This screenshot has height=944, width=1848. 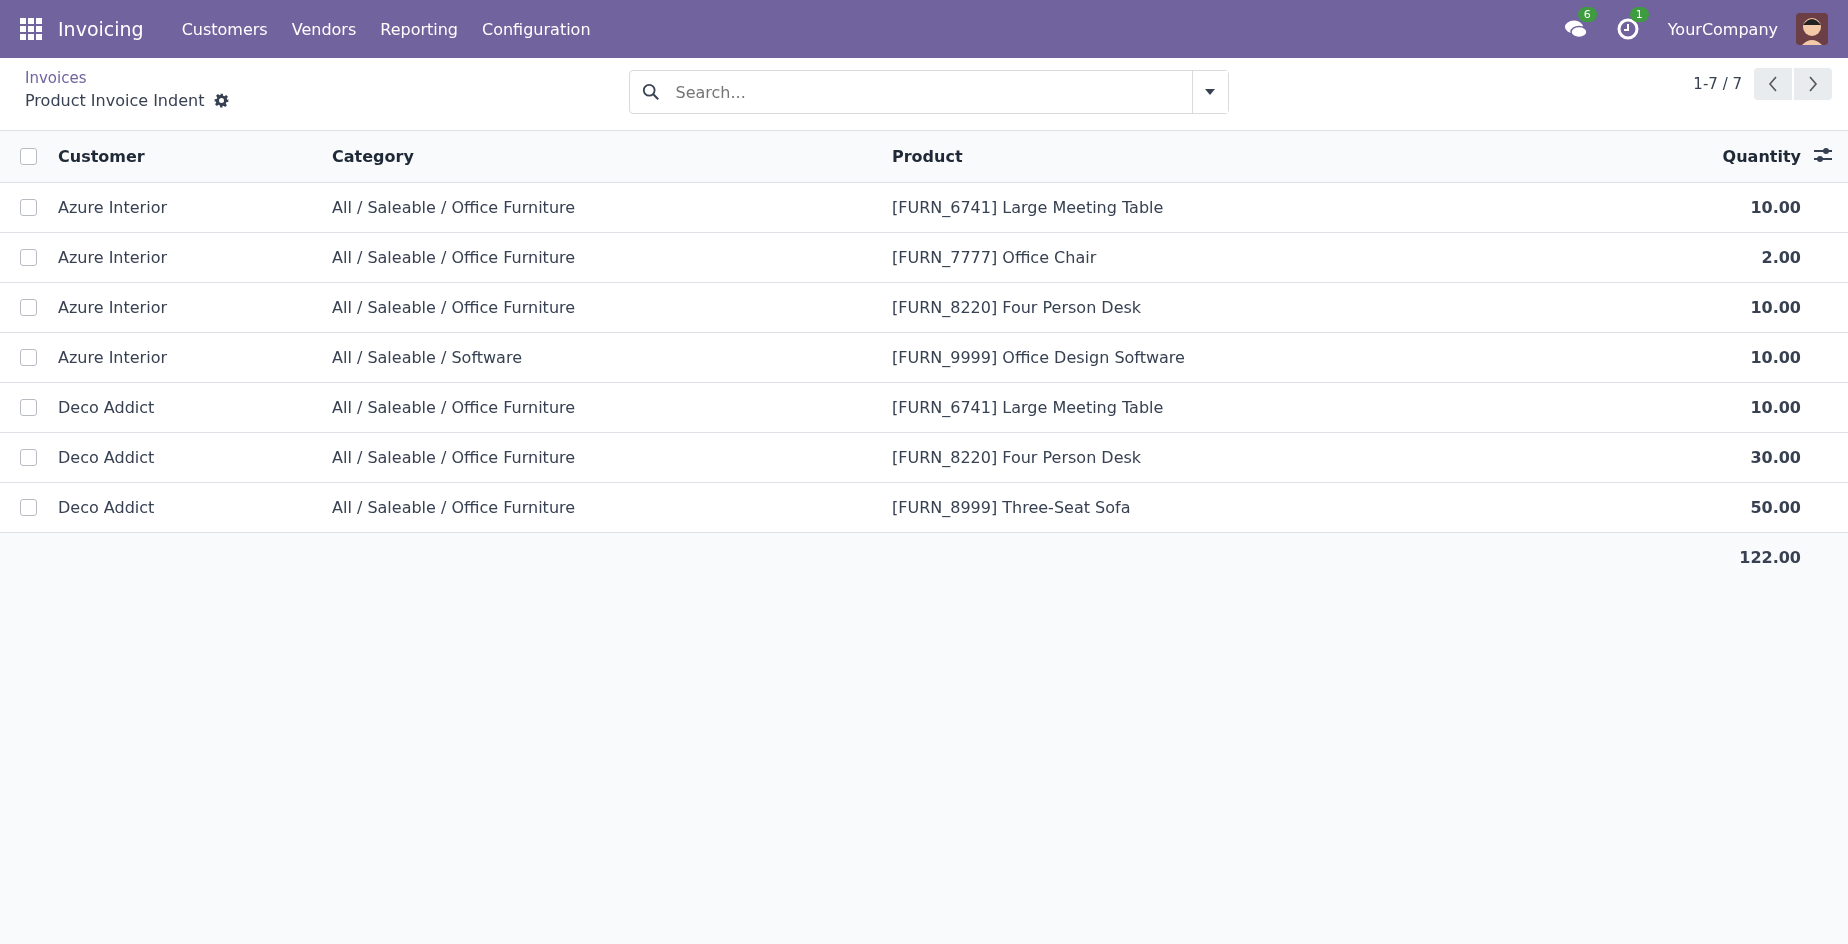 I want to click on total-quantity: 122.00, so click(x=1726, y=557).